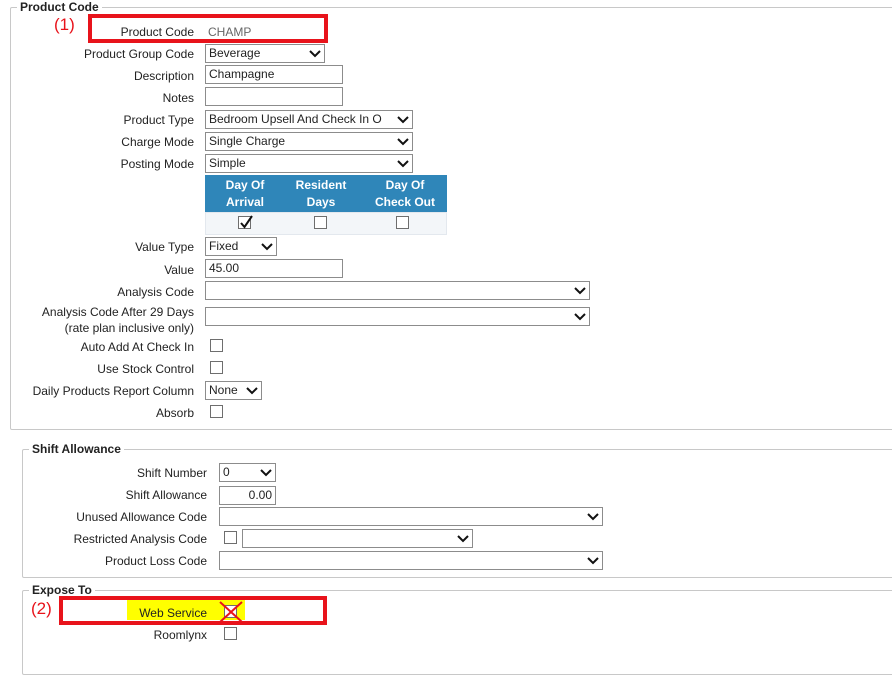 The image size is (892, 675). What do you see at coordinates (230, 633) in the screenshot?
I see `roomlynx-checkbox` at bounding box center [230, 633].